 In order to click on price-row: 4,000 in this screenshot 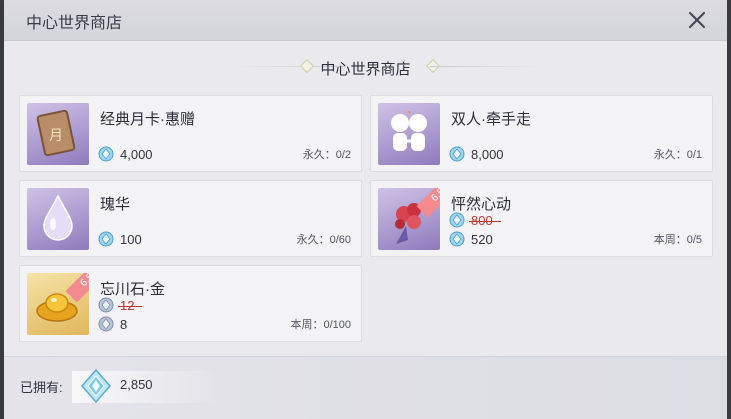, I will do `click(125, 154)`.